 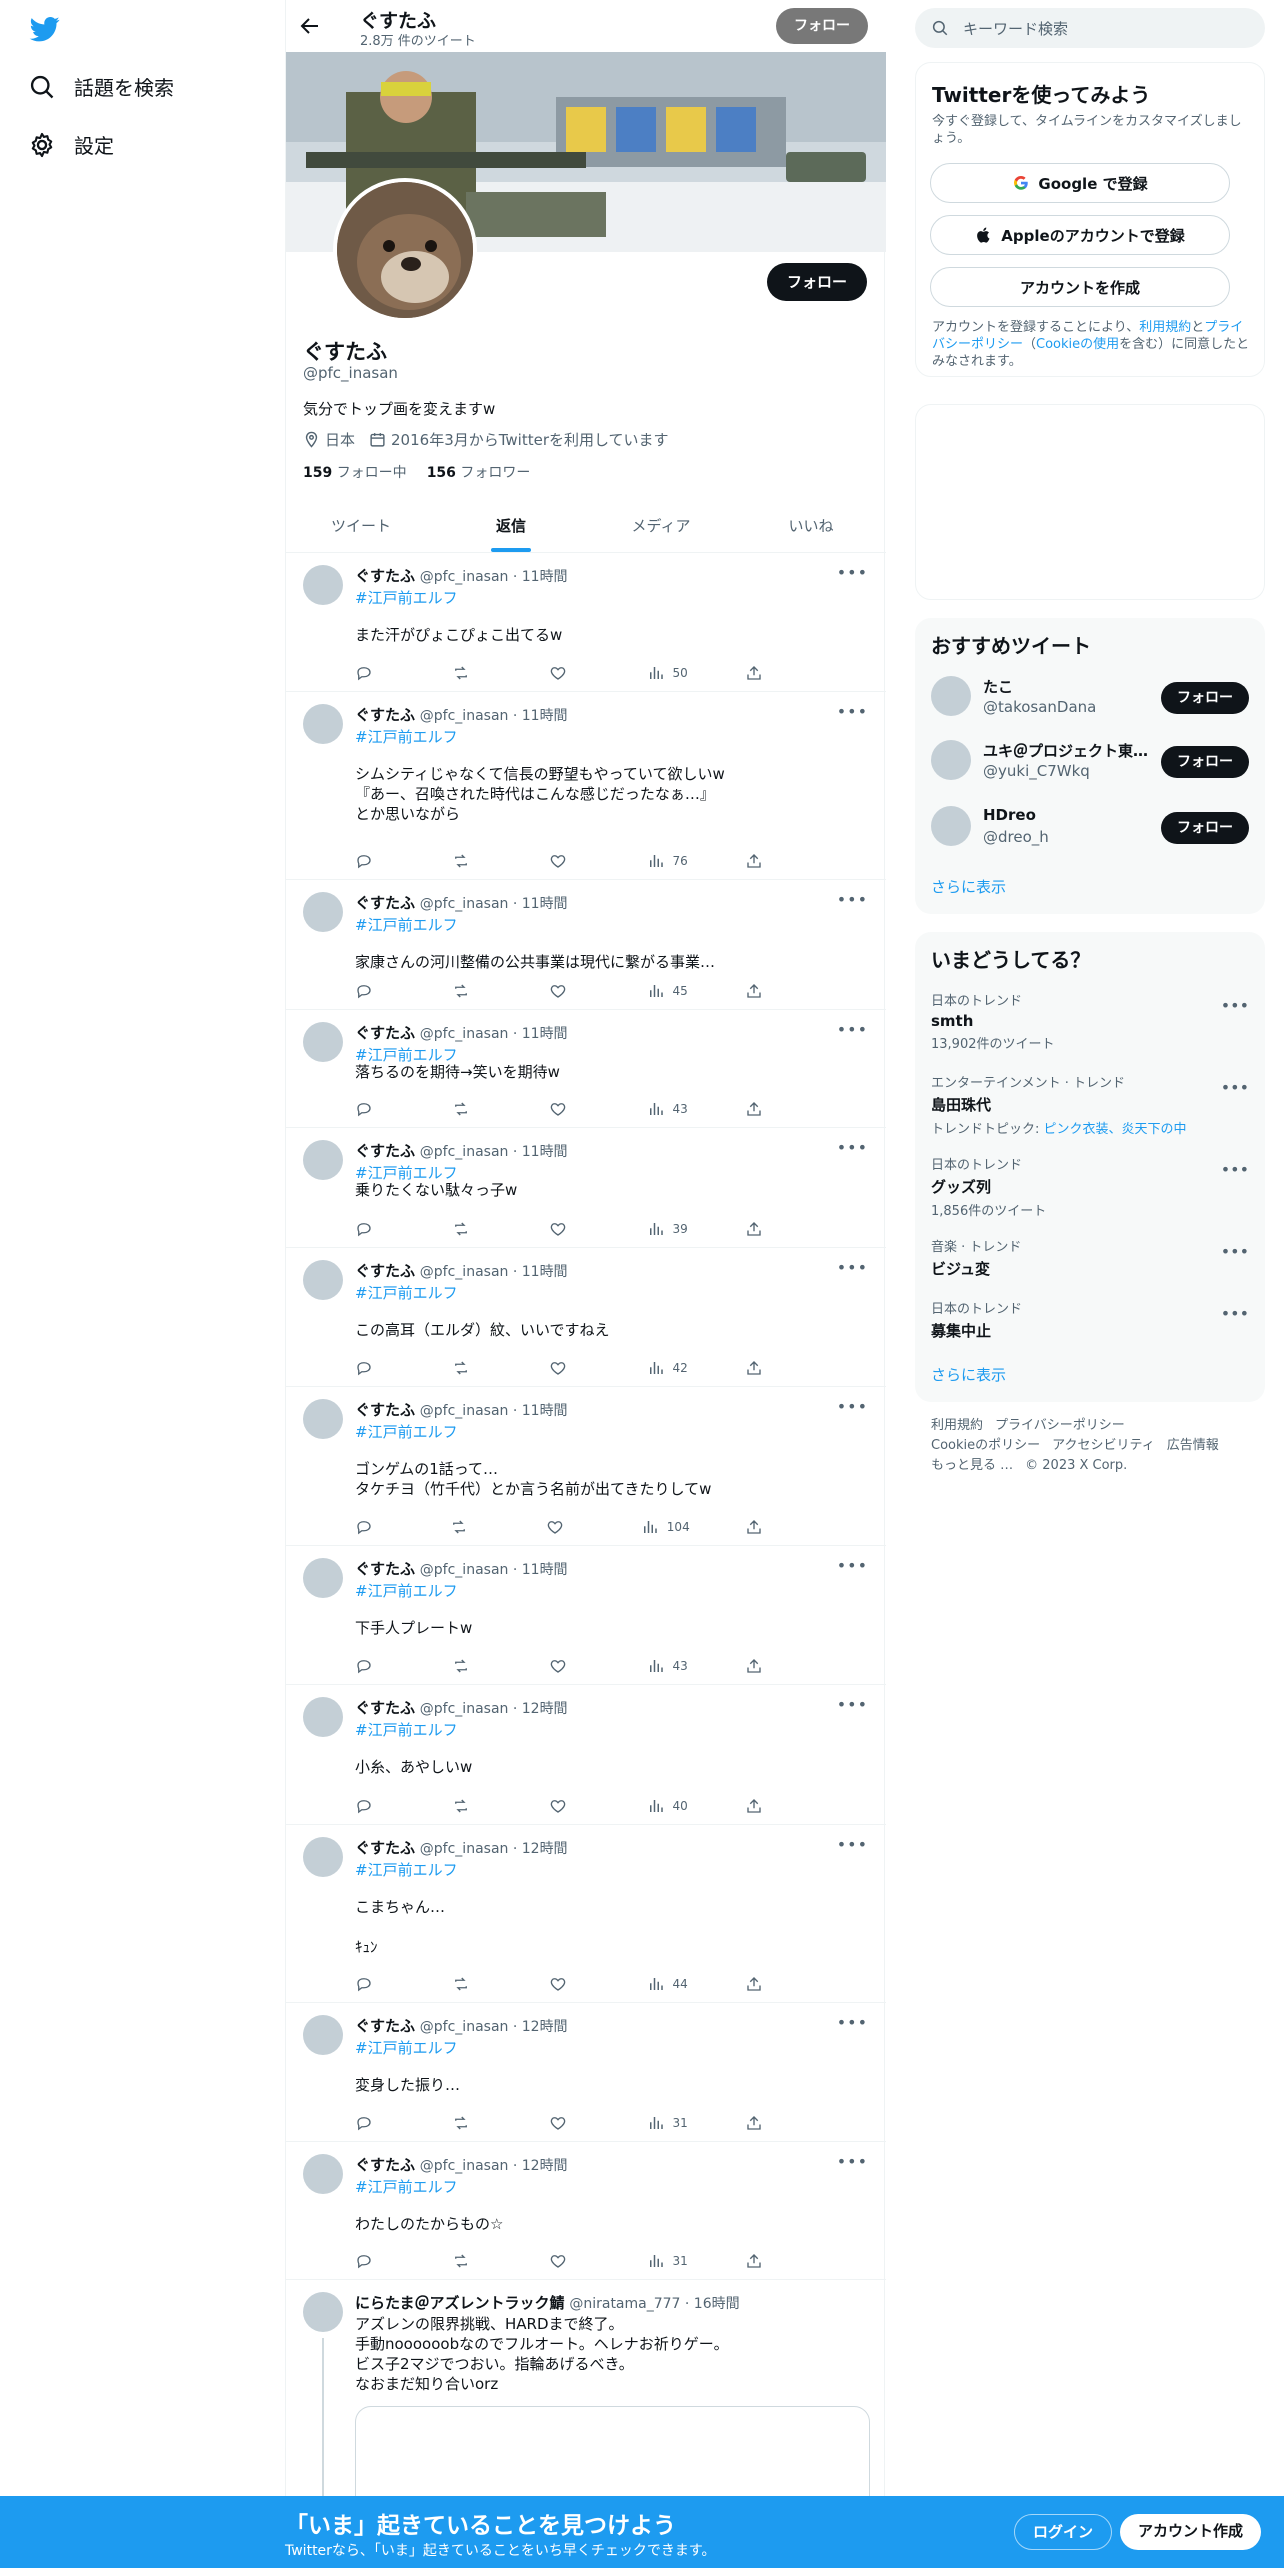 What do you see at coordinates (1090, 1186) in the screenshot?
I see `trend-item: 日本のトレンド グッズ列 1,856件のツイート •••` at bounding box center [1090, 1186].